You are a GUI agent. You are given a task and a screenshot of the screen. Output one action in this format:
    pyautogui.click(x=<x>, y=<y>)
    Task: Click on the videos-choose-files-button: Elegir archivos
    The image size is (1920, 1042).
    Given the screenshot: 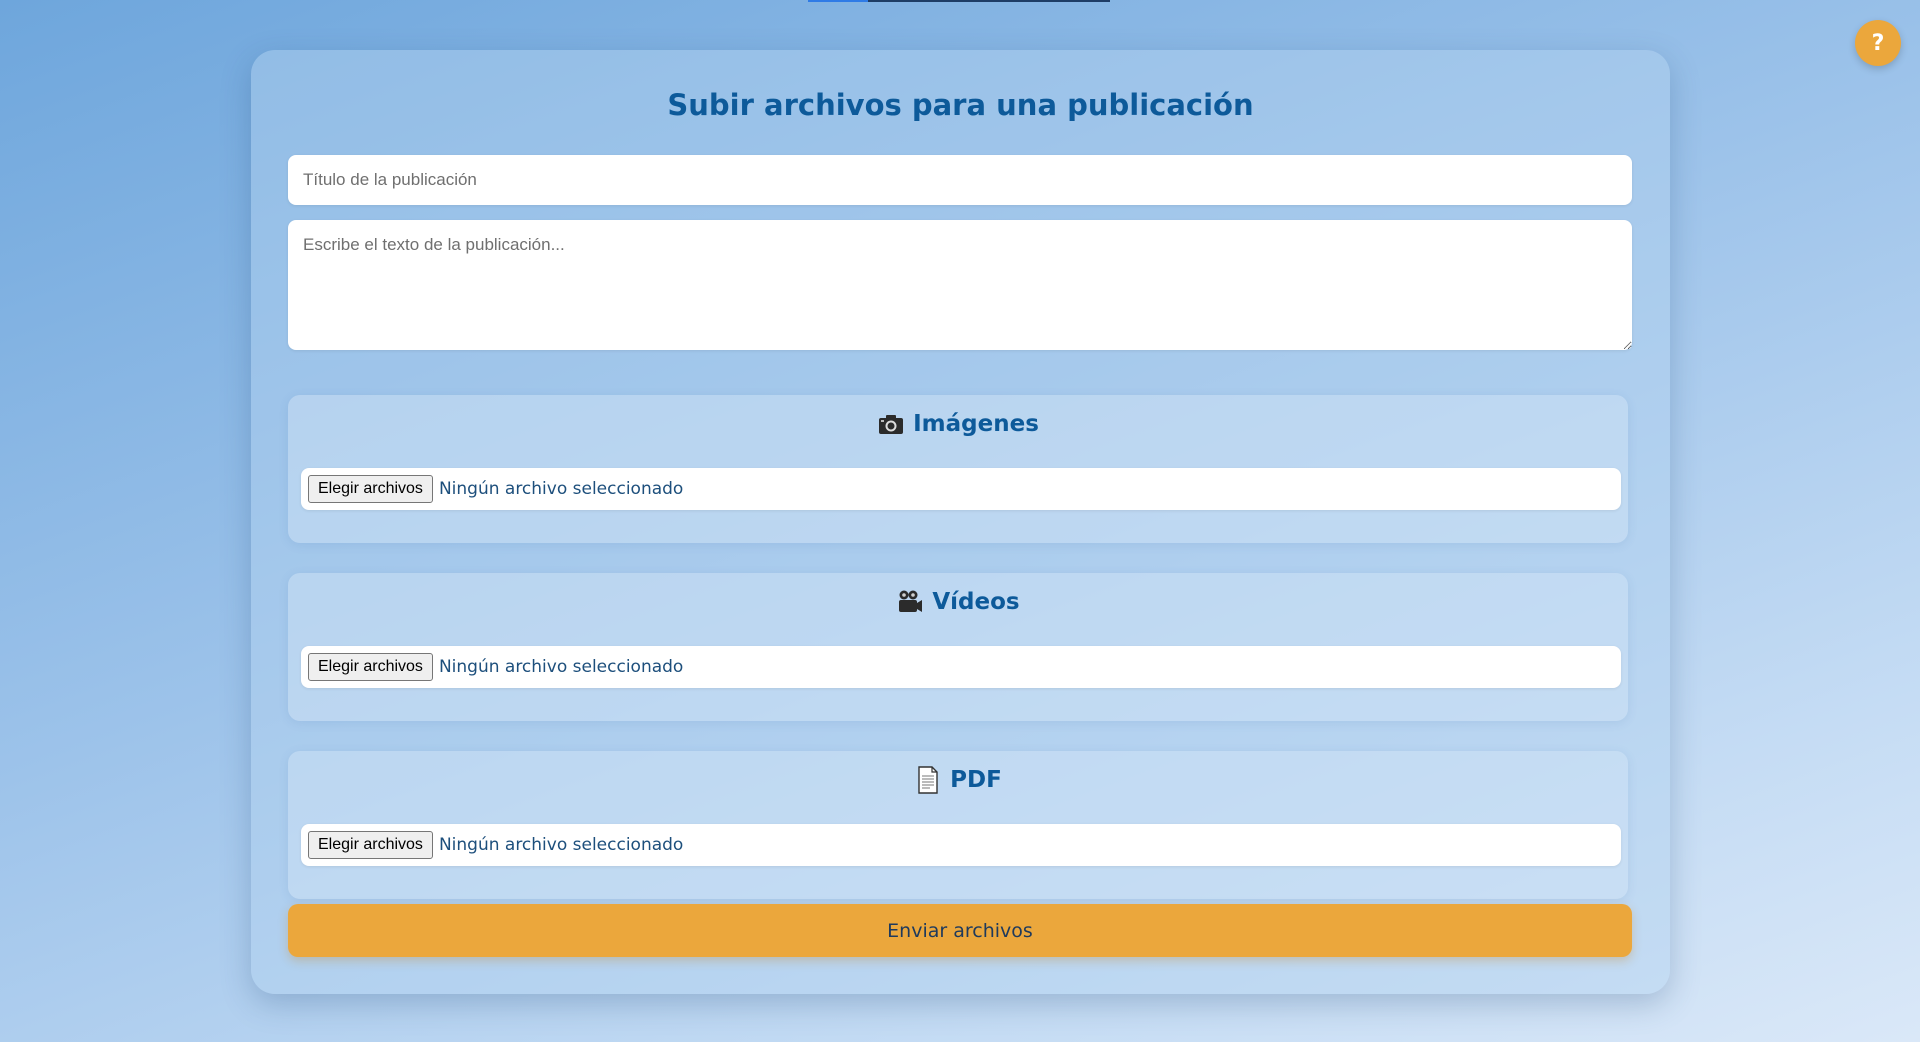 What is the action you would take?
    pyautogui.click(x=370, y=667)
    